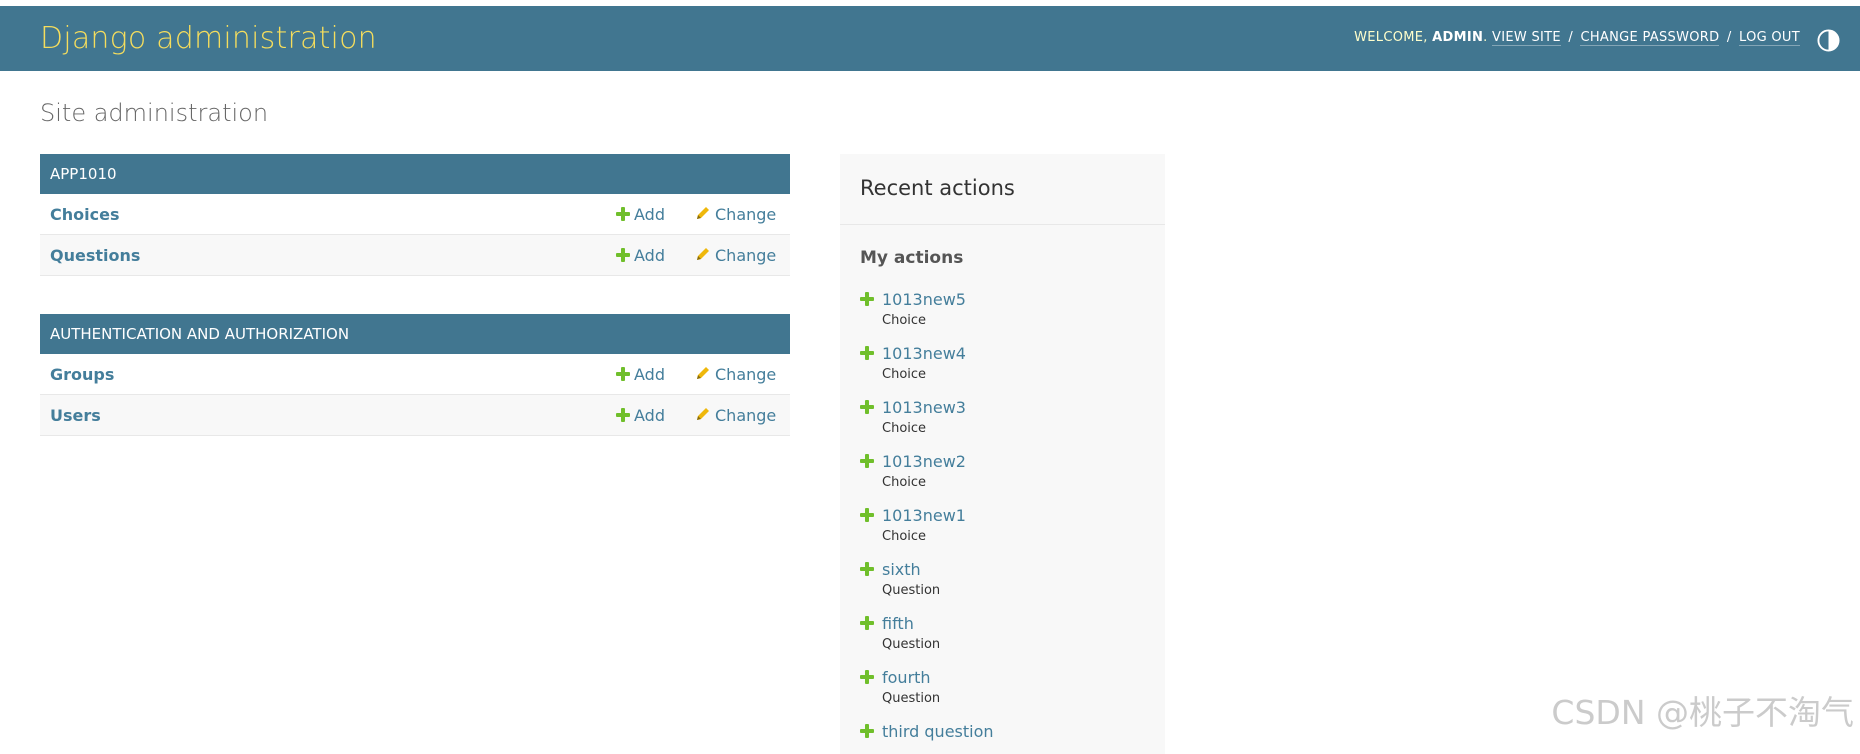 The image size is (1860, 754). I want to click on action-link: 1013new2, so click(924, 461).